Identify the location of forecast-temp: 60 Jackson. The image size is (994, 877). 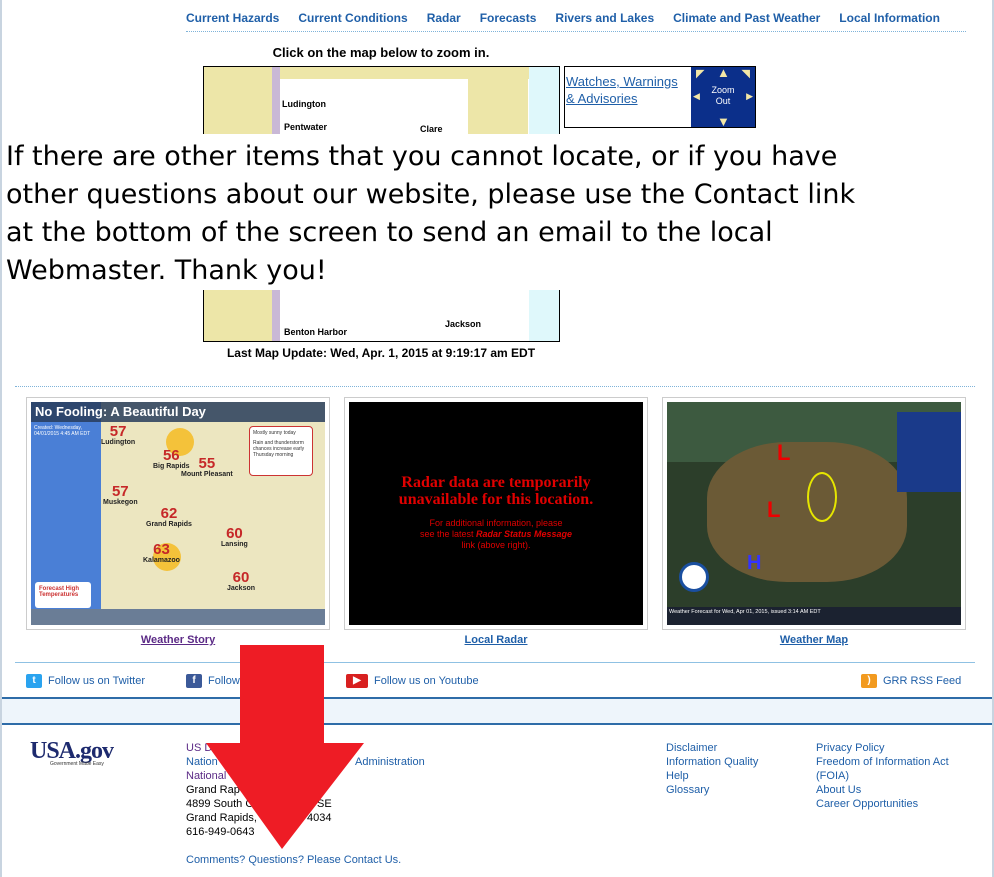
(241, 581).